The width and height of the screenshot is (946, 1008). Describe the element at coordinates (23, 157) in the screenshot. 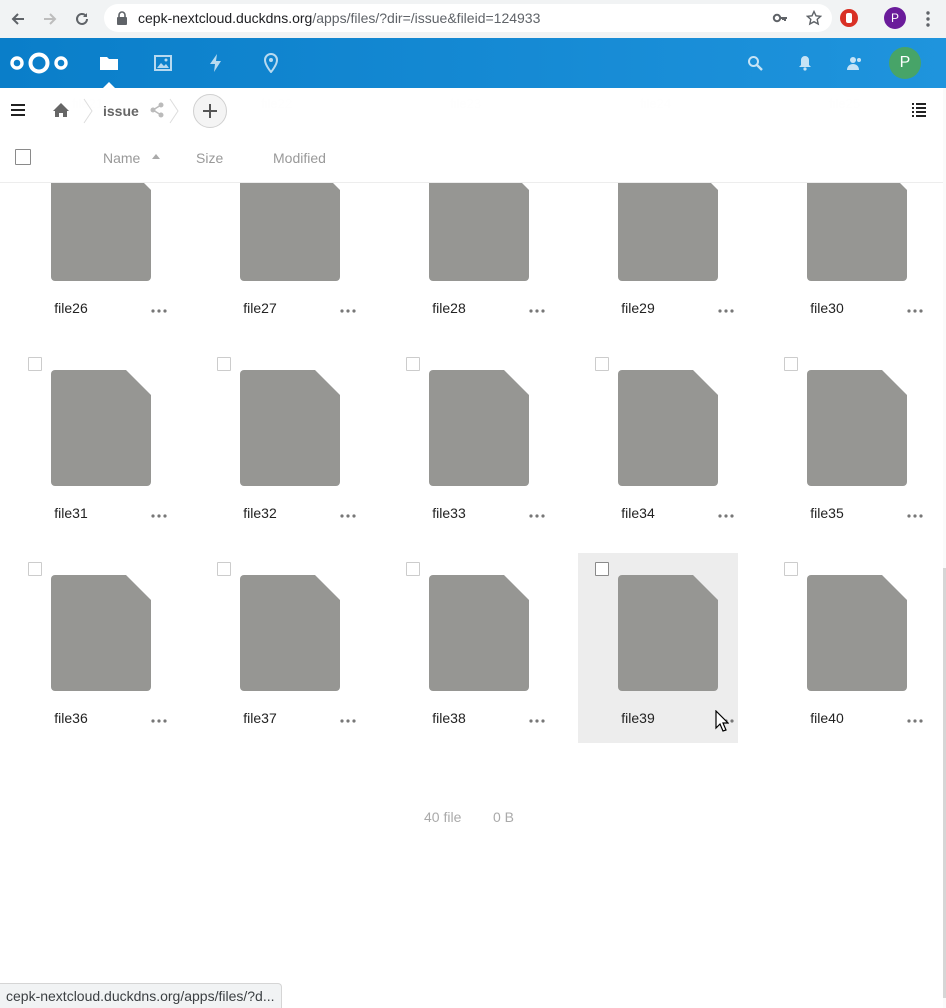

I see `select-all-checkbox` at that location.